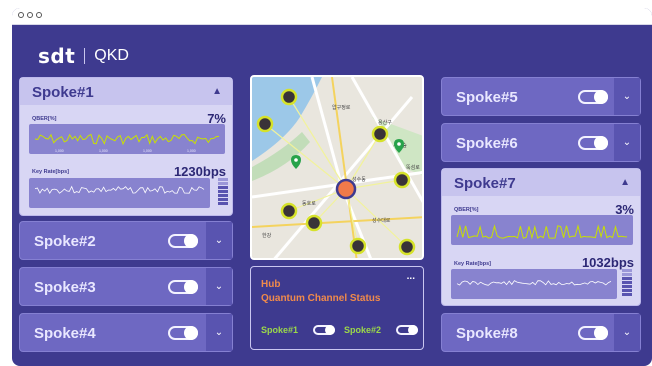  Describe the element at coordinates (111, 55) in the screenshot. I see `app-title: QKD` at that location.